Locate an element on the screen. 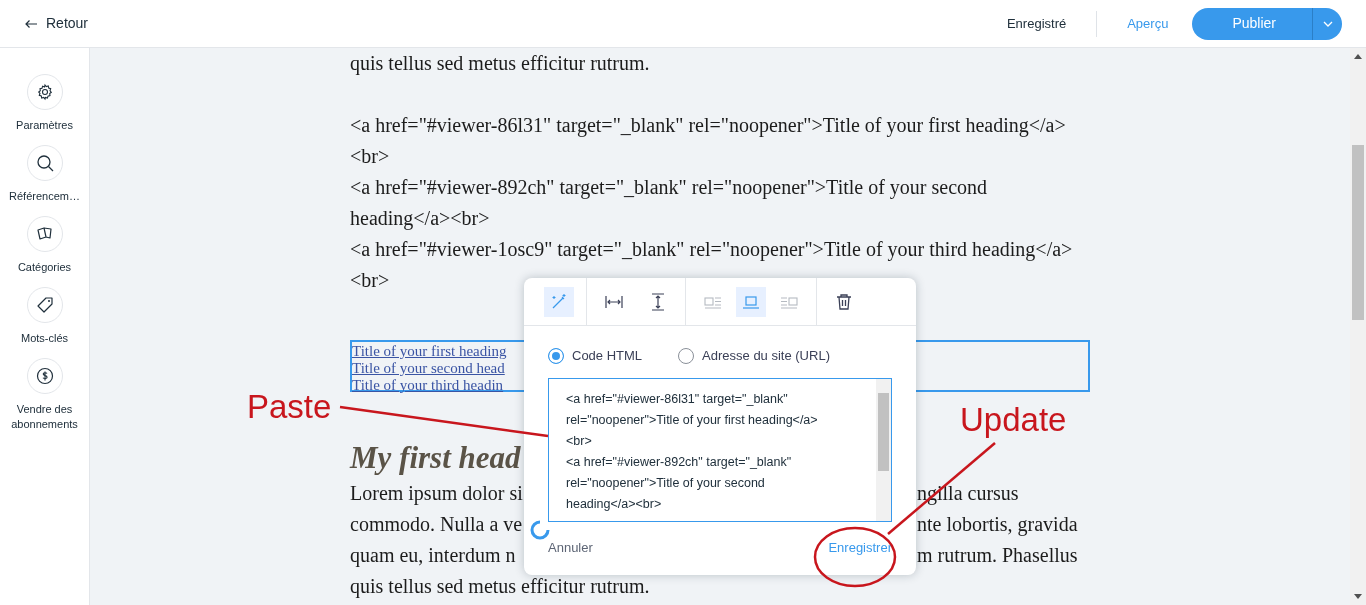 This screenshot has height=605, width=1366. scroll-down-icon is located at coordinates (1358, 596).